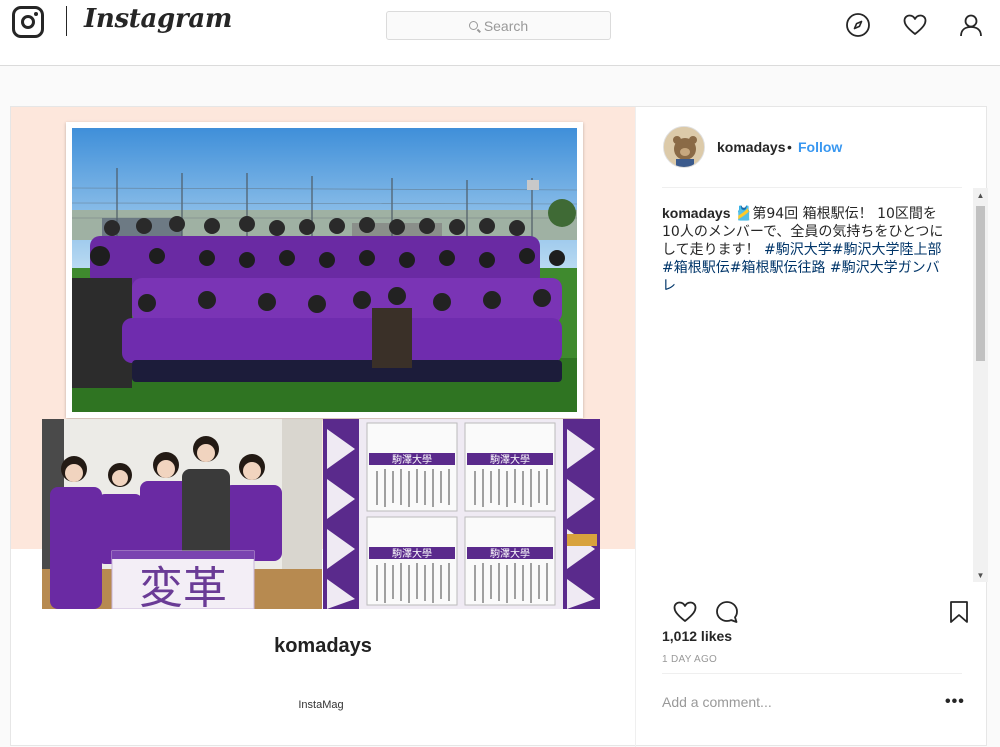 The height and width of the screenshot is (747, 1000). What do you see at coordinates (915, 25) in the screenshot?
I see `heart-activity-icon` at bounding box center [915, 25].